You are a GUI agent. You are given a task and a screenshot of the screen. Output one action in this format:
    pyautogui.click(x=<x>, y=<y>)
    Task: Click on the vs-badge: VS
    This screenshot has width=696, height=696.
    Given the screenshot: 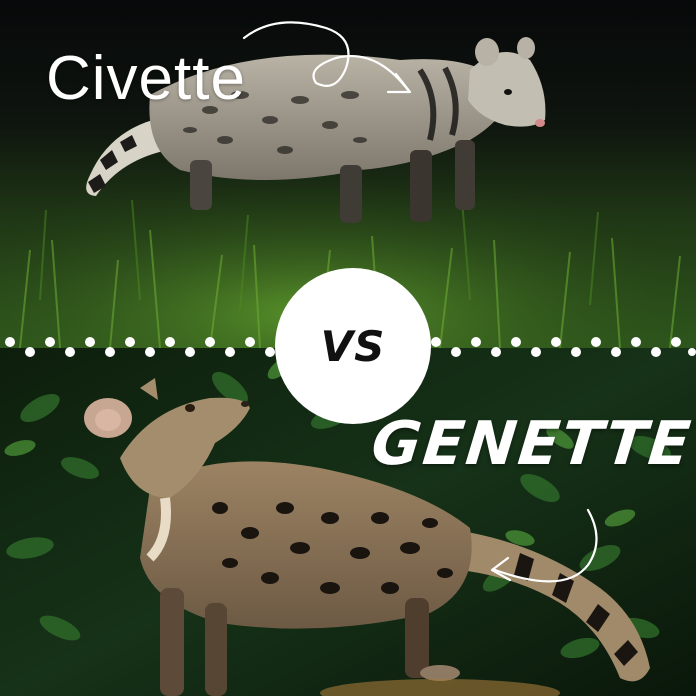 What is the action you would take?
    pyautogui.click(x=353, y=346)
    